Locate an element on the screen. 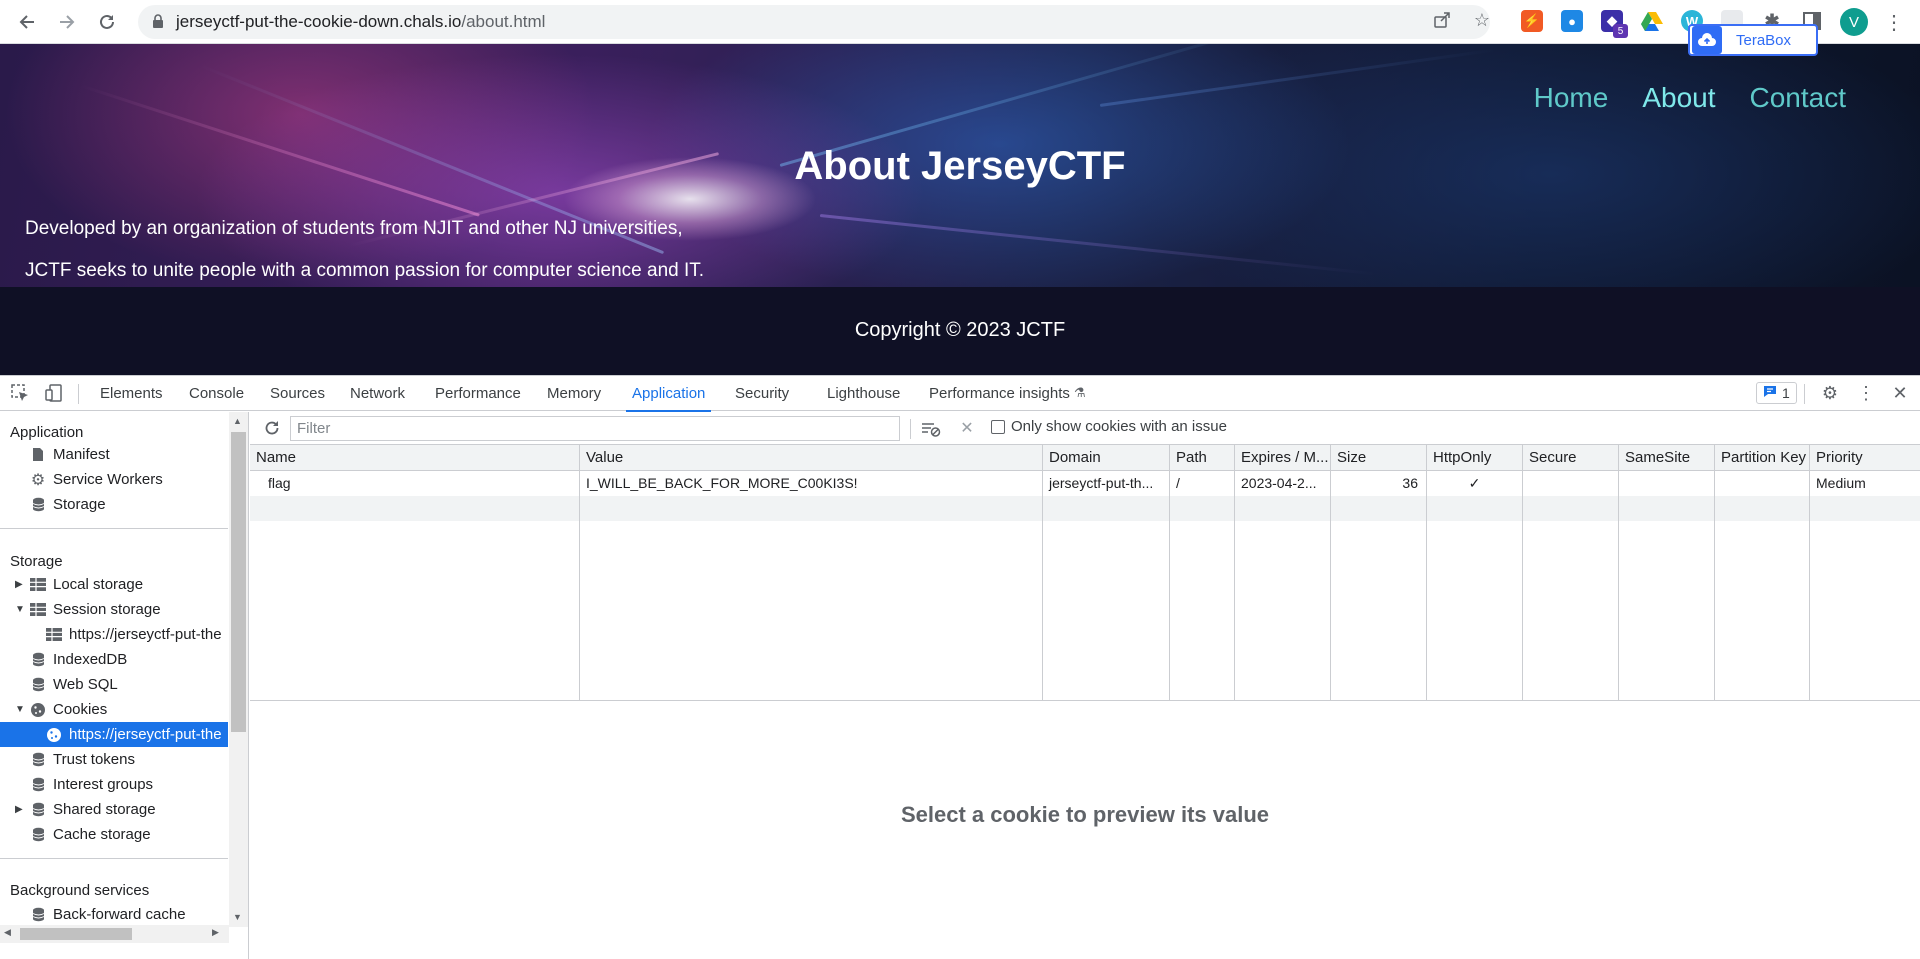 The height and width of the screenshot is (959, 1920). column-header-name: Name is located at coordinates (415, 458).